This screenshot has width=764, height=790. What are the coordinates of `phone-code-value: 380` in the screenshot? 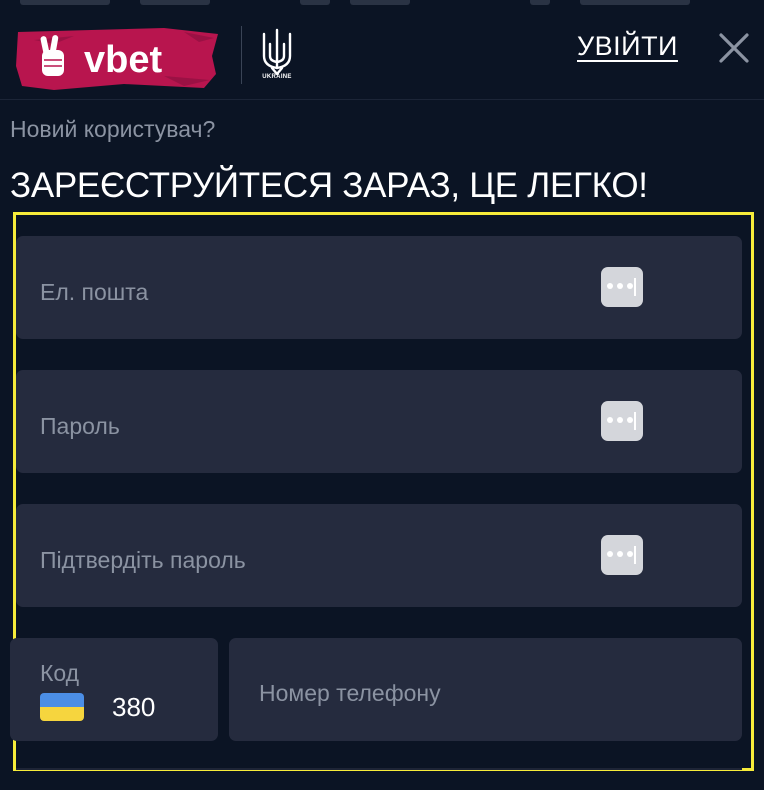 It's located at (134, 707).